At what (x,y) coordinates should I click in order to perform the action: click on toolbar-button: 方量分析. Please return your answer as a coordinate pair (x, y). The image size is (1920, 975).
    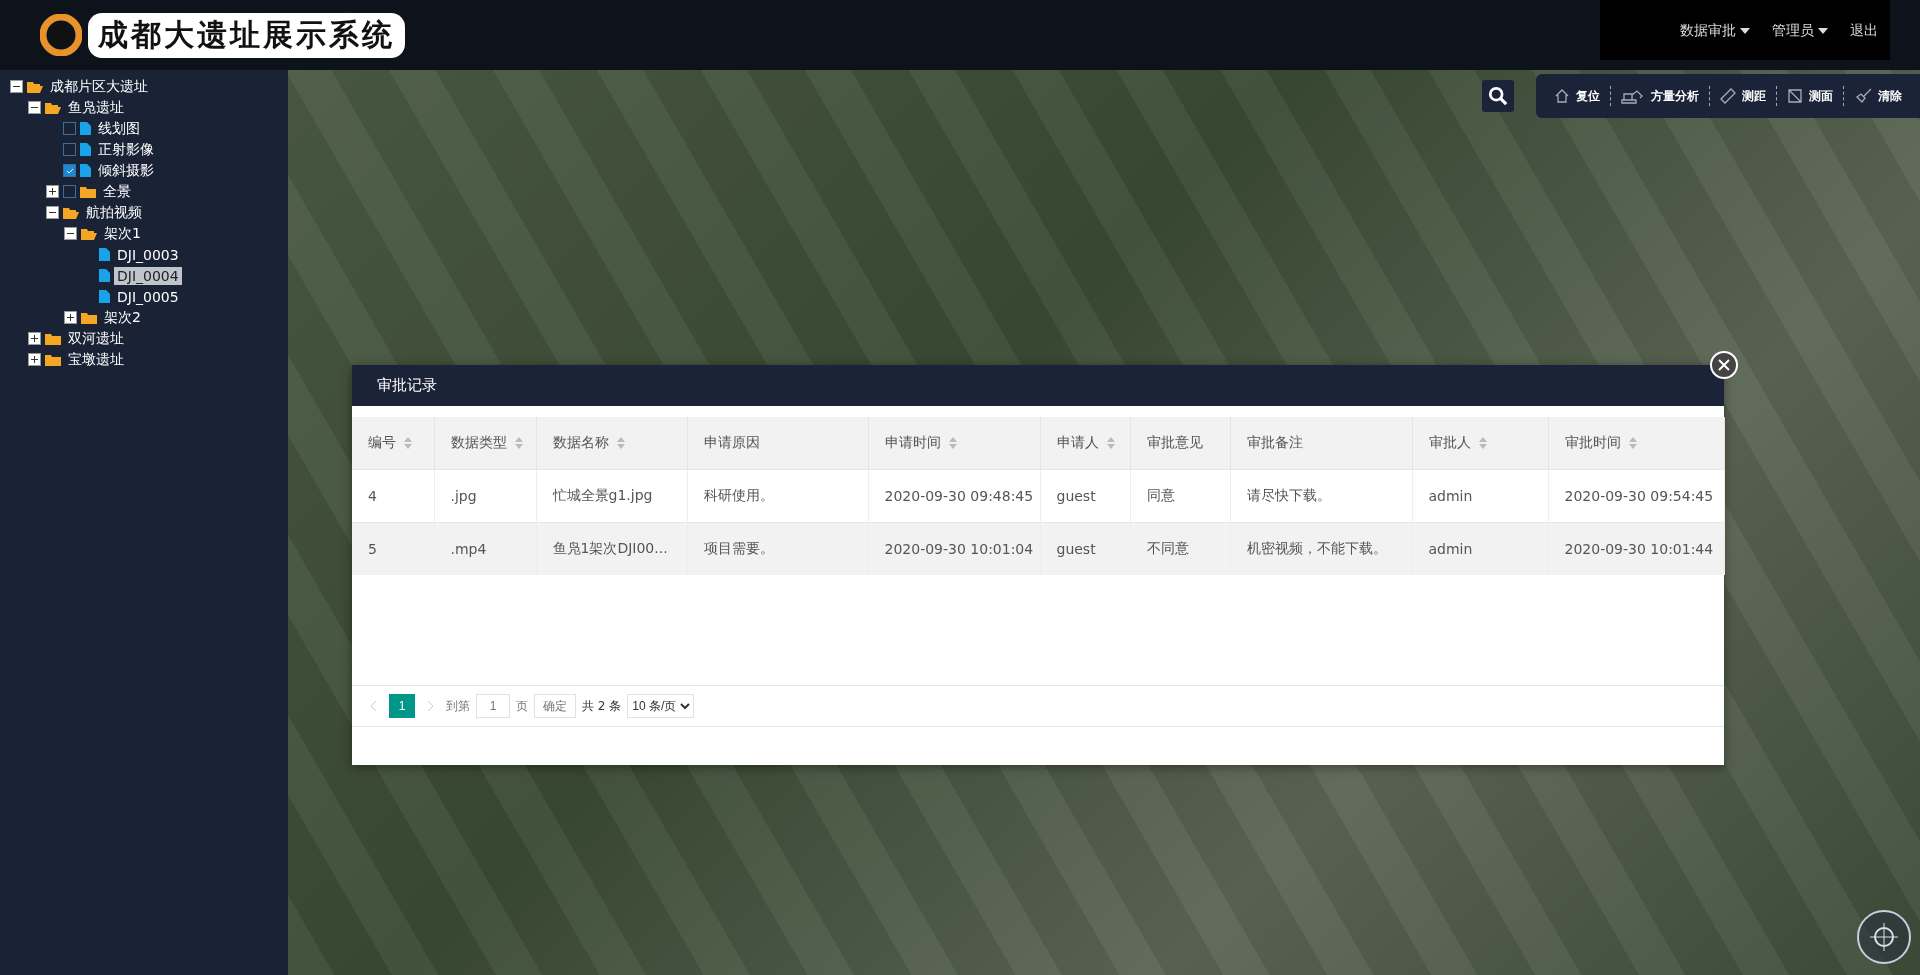
    Looking at the image, I should click on (1660, 96).